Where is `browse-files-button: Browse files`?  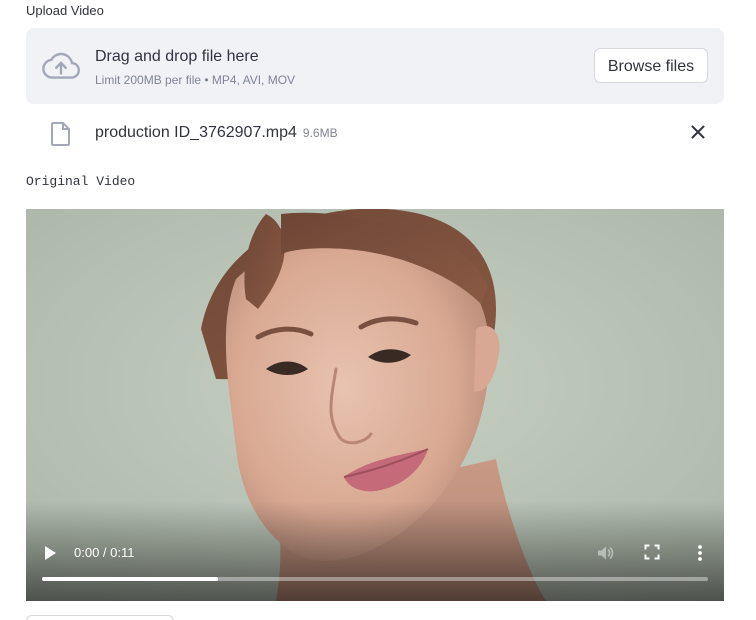
browse-files-button: Browse files is located at coordinates (651, 65).